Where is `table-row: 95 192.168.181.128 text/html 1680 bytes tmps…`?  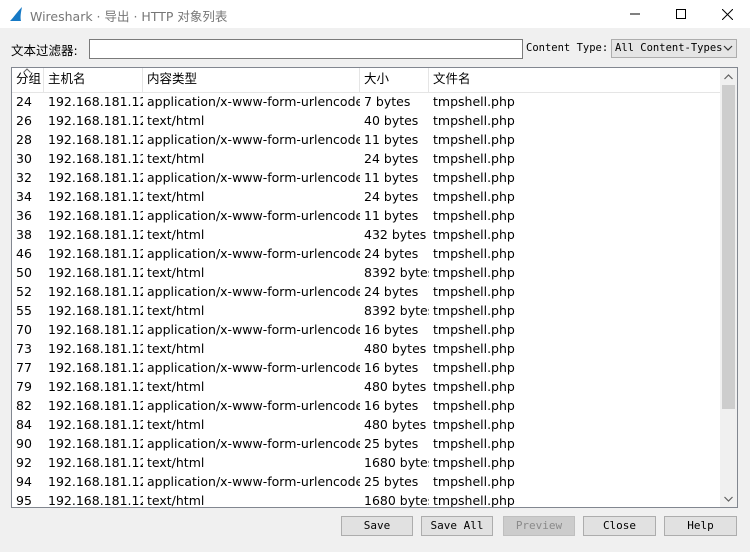
table-row: 95 192.168.181.128 text/html 1680 bytes tmps… is located at coordinates (366, 499).